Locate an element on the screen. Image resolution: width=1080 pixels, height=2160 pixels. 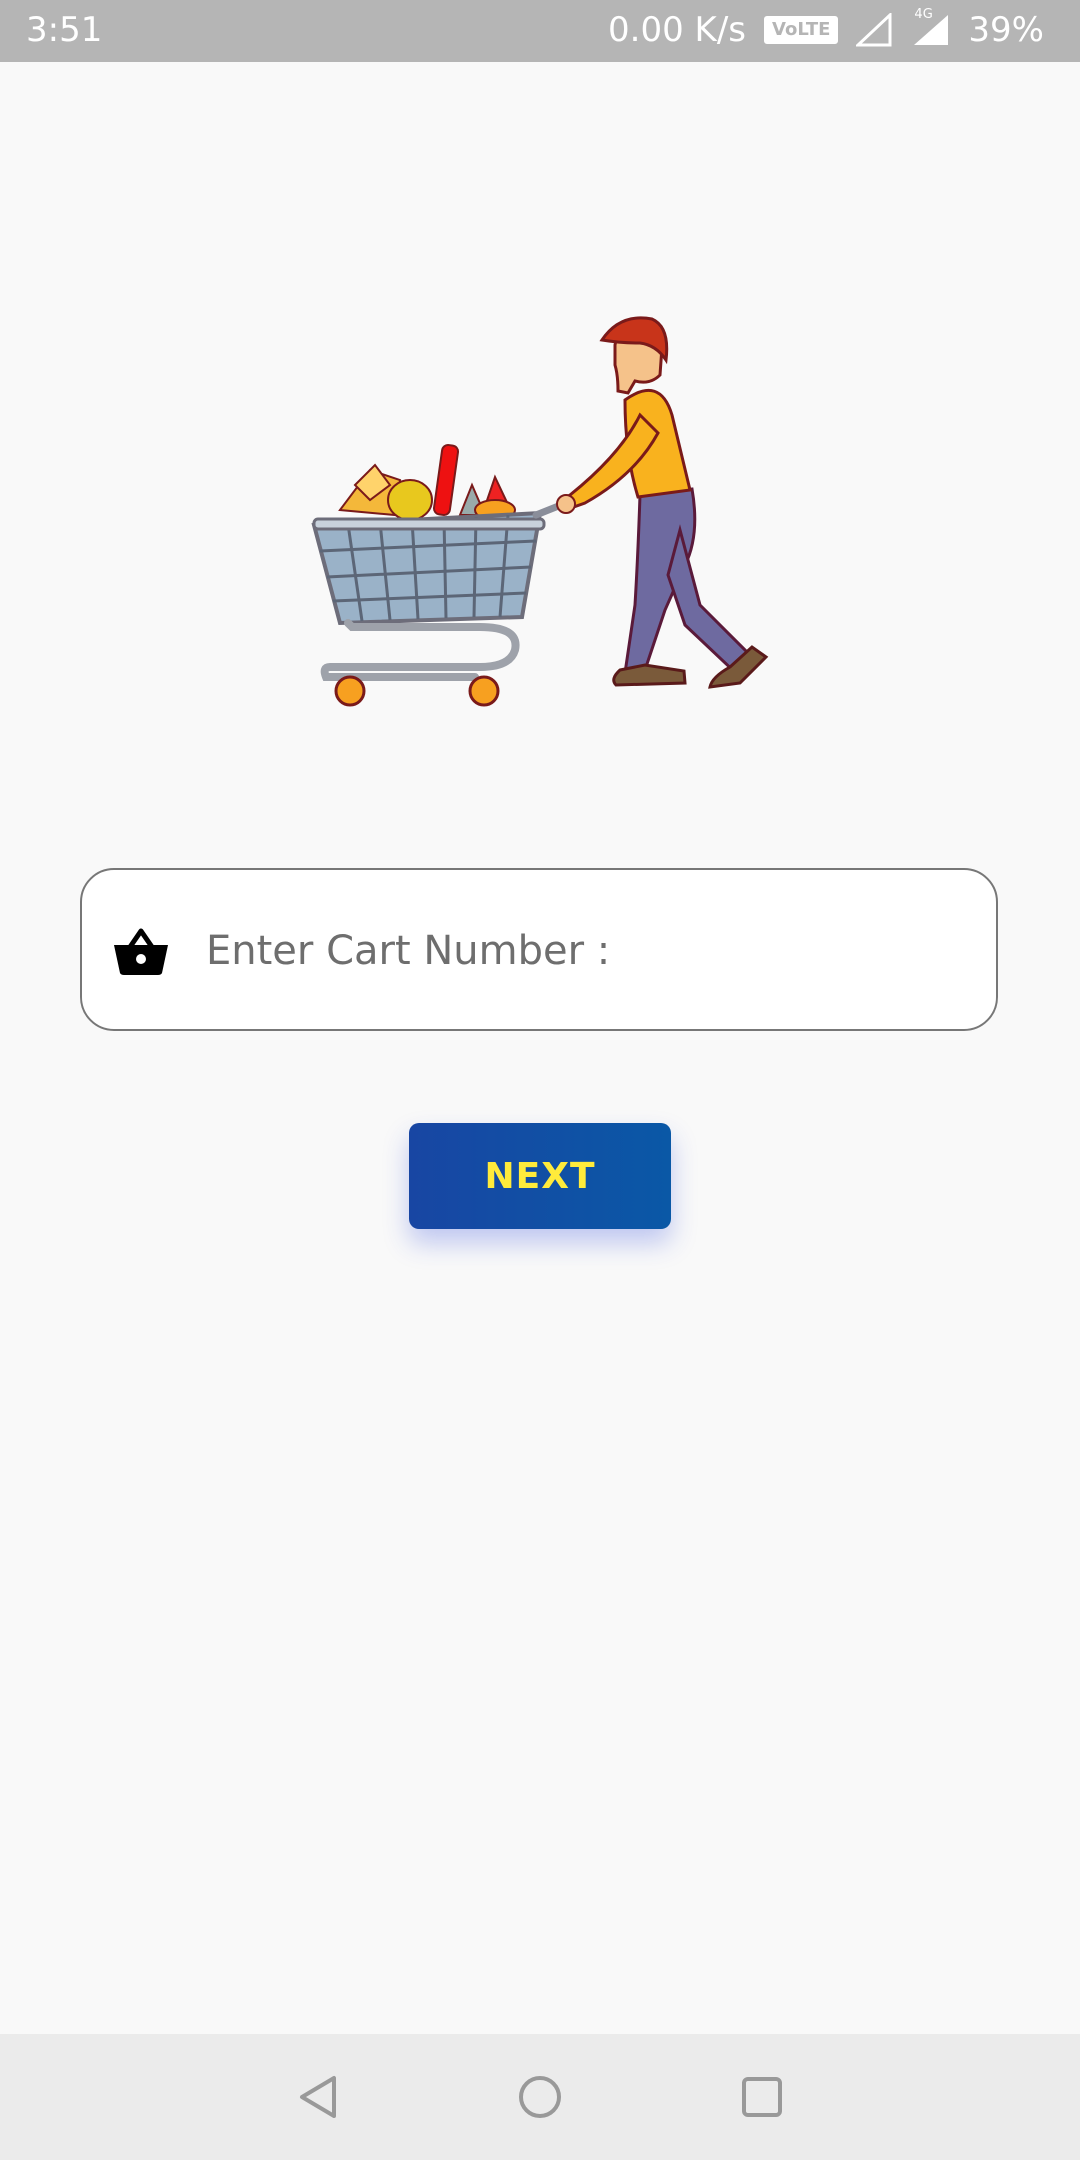
signal-4g-group: 4G is located at coordinates (930, 27).